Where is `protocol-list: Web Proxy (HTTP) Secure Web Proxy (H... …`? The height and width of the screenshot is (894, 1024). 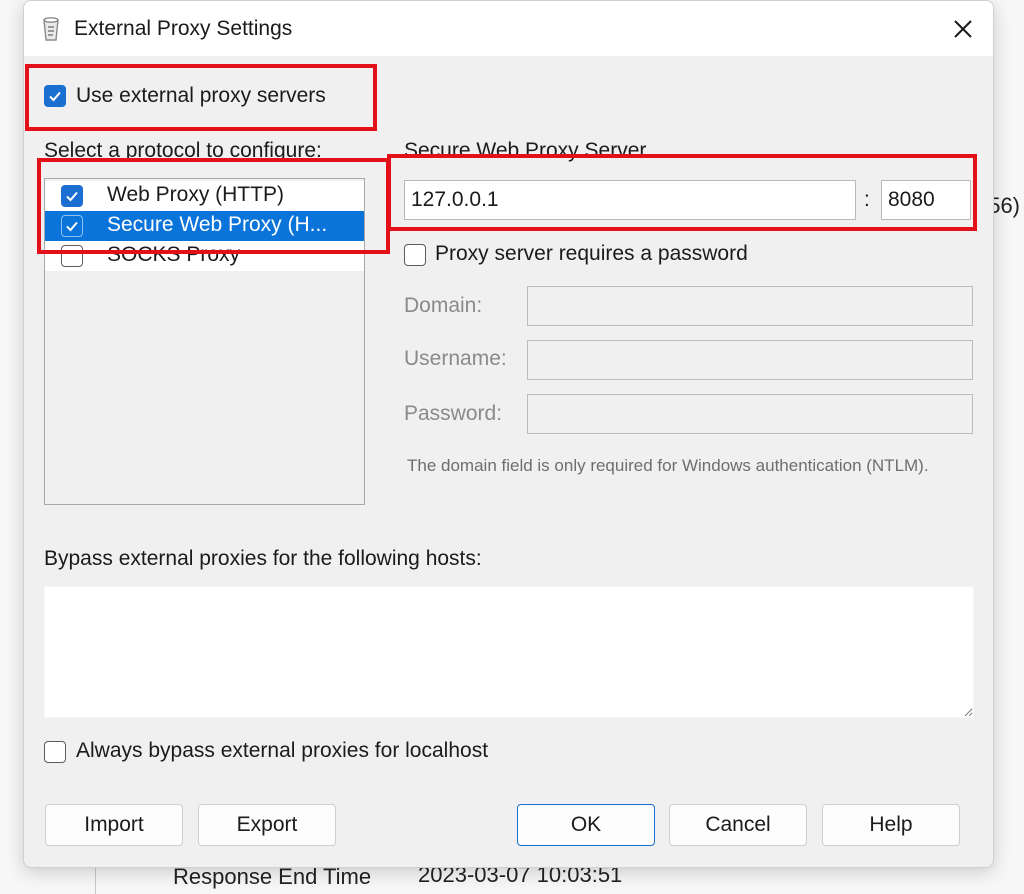 protocol-list: Web Proxy (HTTP) Secure Web Proxy (H... … is located at coordinates (204, 341).